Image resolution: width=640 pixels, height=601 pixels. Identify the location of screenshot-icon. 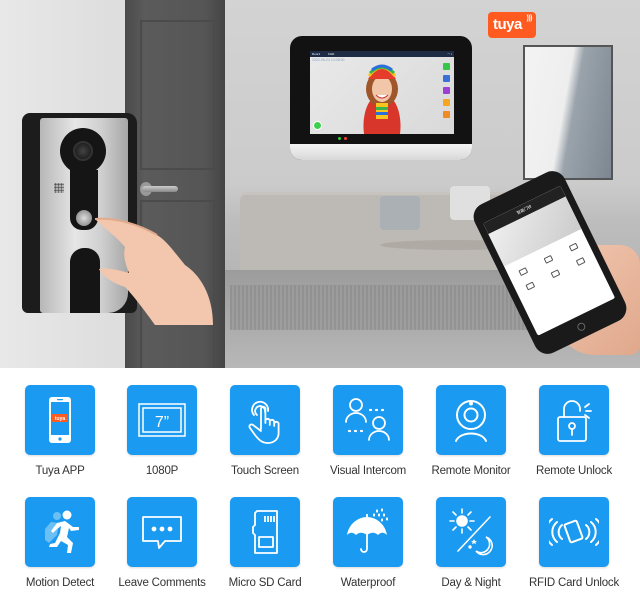
(523, 272).